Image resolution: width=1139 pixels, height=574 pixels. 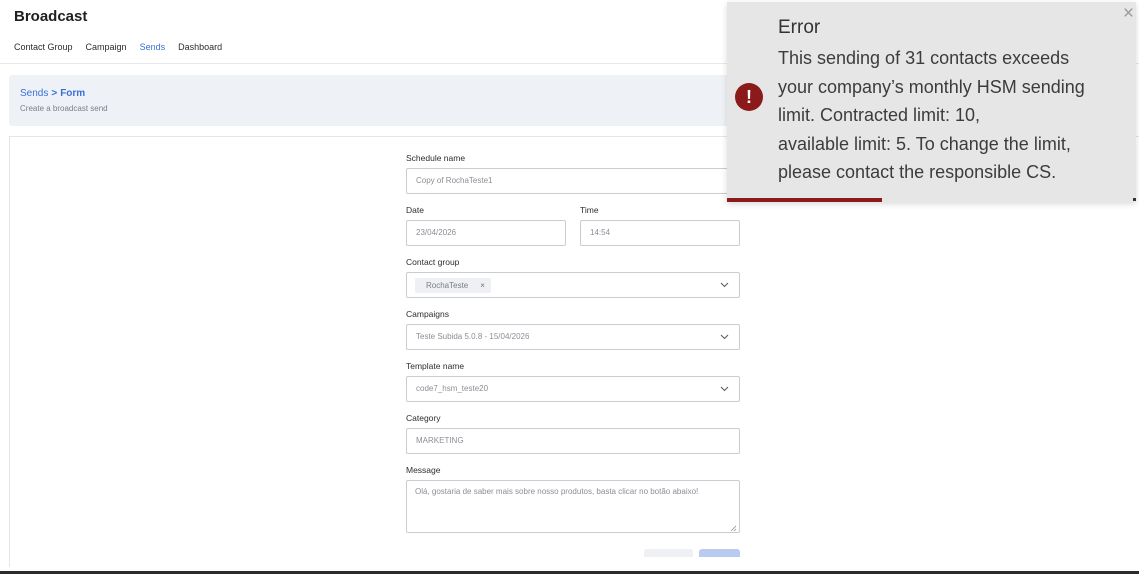 I want to click on toast-progress-bar, so click(x=805, y=200).